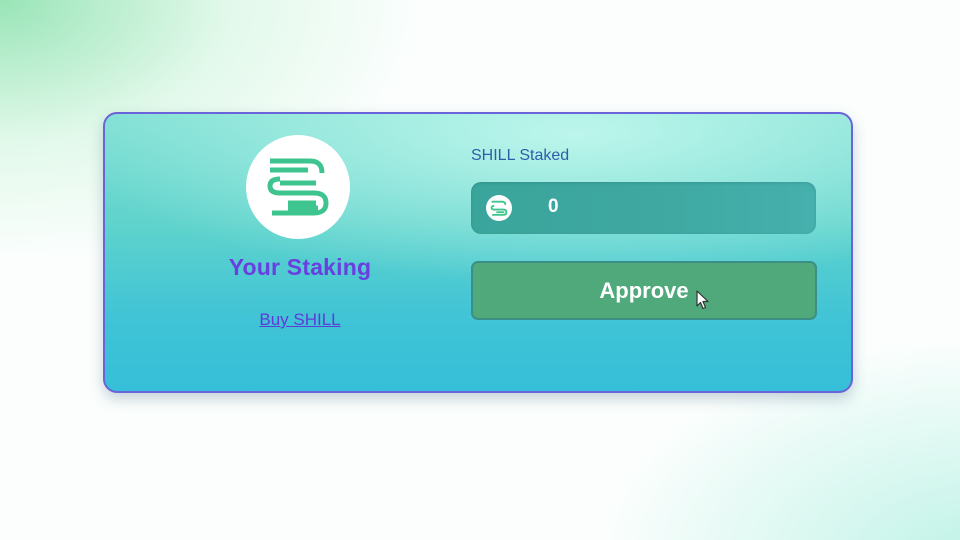 This screenshot has width=960, height=540. I want to click on shill-token-icon, so click(499, 208).